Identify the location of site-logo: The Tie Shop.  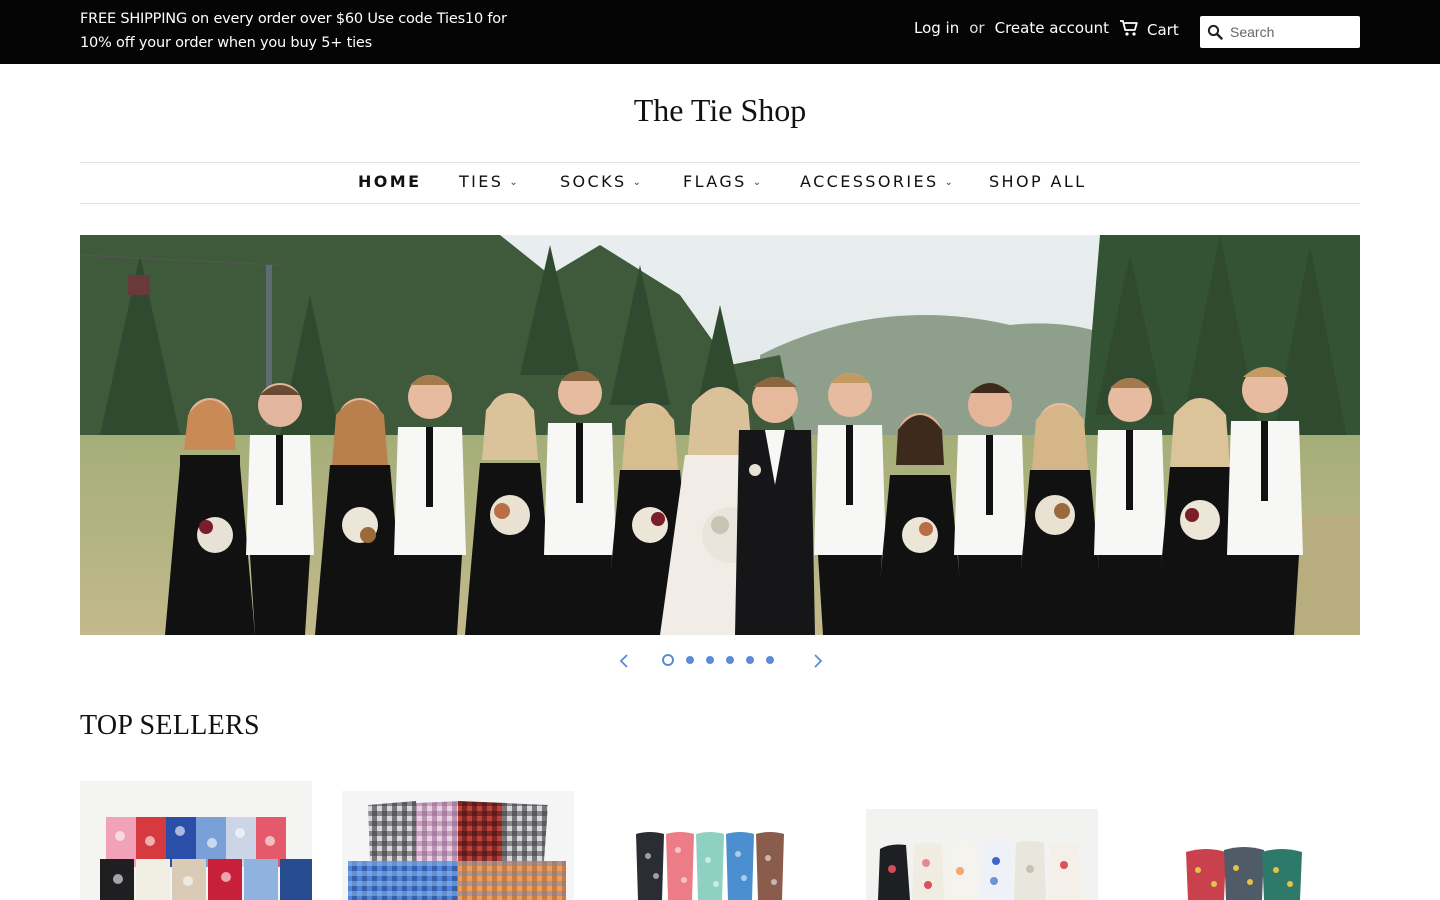
(720, 110).